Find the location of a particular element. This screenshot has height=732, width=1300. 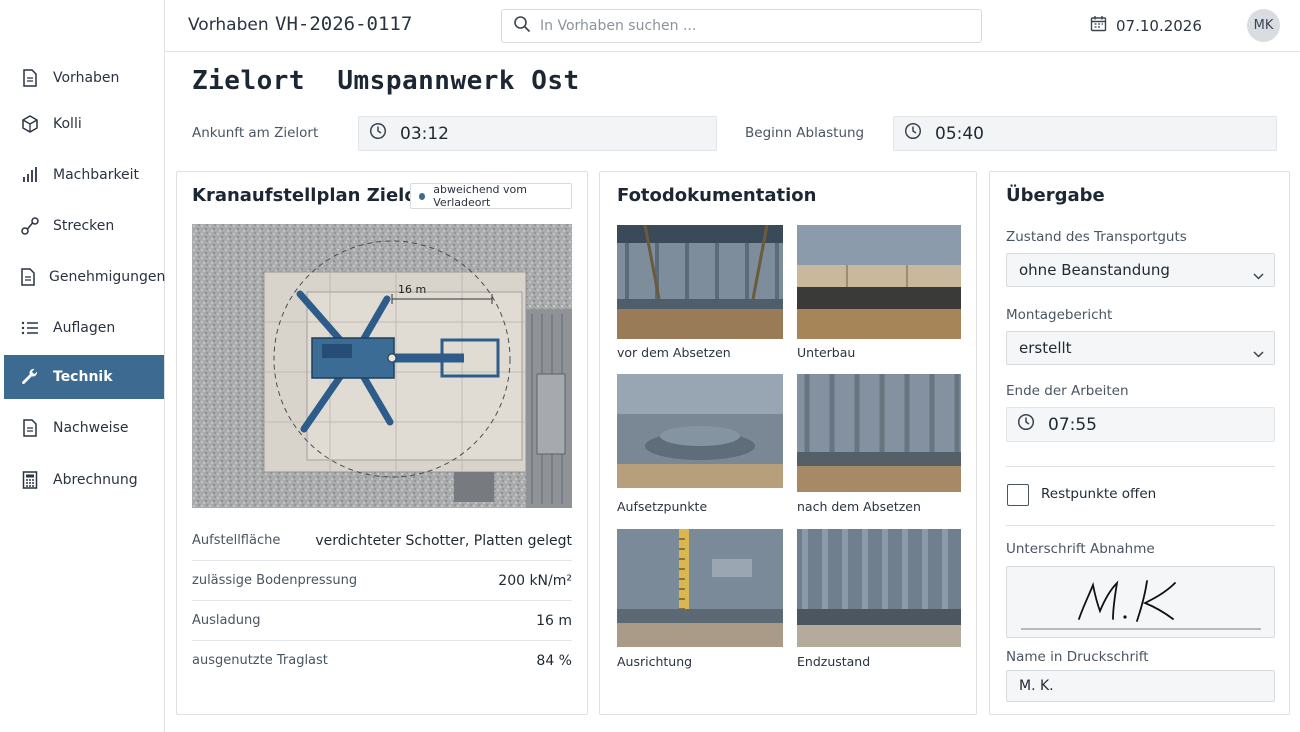

sidebar-item-label: Technik is located at coordinates (83, 377).